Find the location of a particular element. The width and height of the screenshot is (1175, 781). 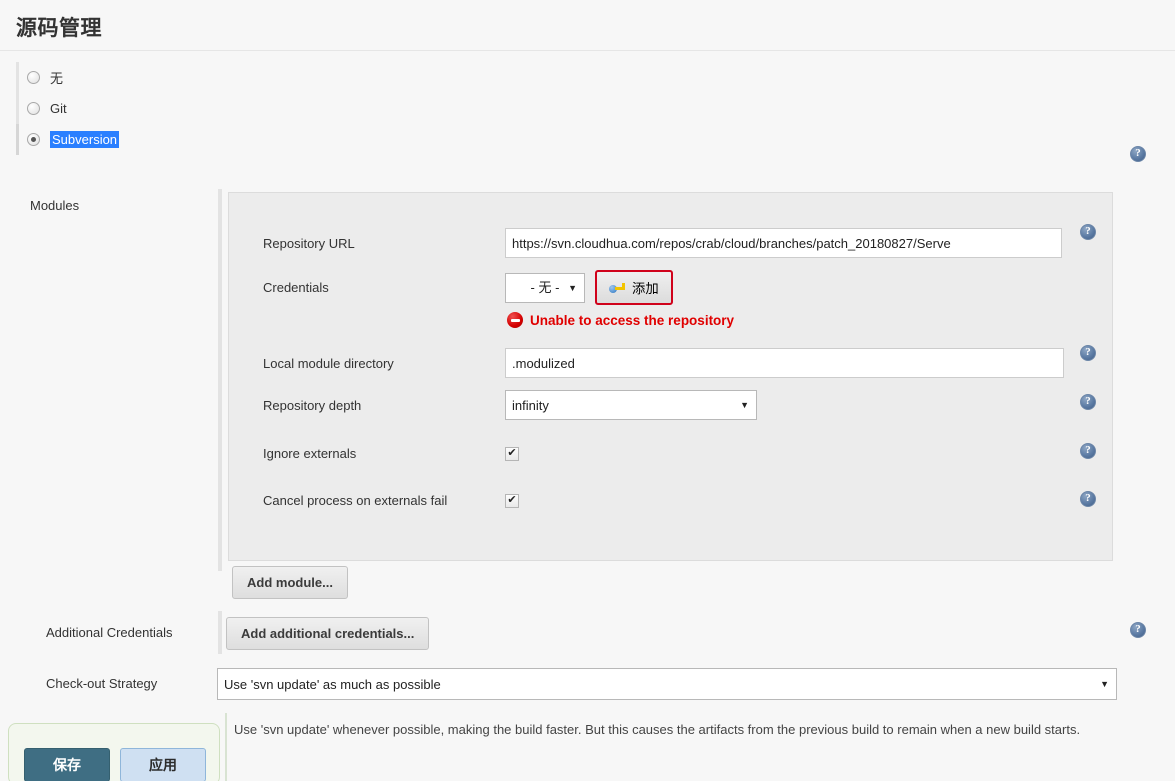

cancel-process-checkbox: ✔ is located at coordinates (512, 500).